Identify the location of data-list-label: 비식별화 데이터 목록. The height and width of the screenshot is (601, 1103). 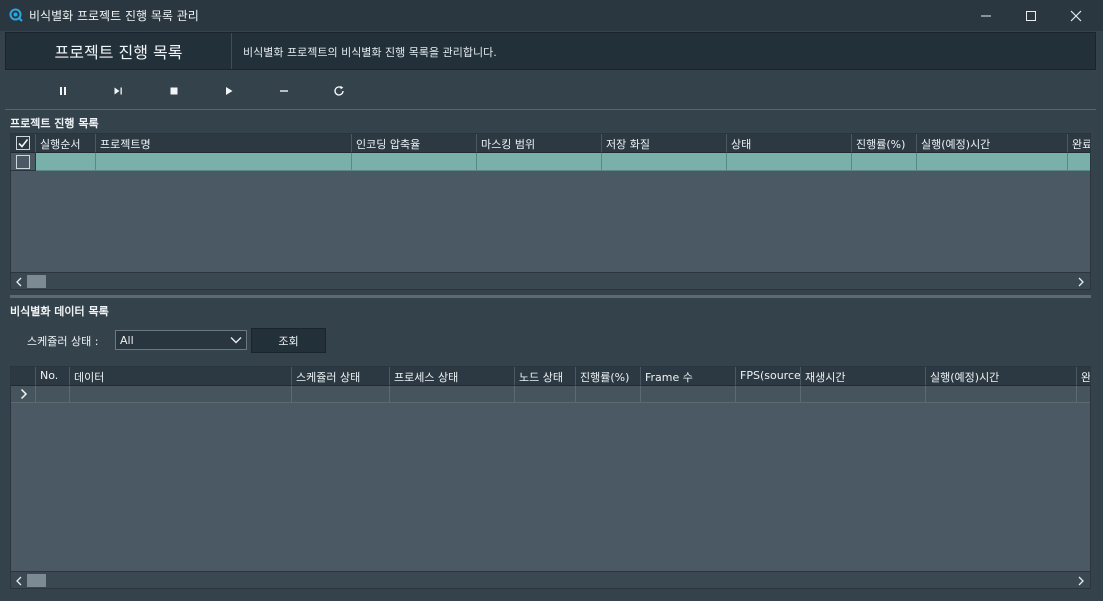
(59, 311).